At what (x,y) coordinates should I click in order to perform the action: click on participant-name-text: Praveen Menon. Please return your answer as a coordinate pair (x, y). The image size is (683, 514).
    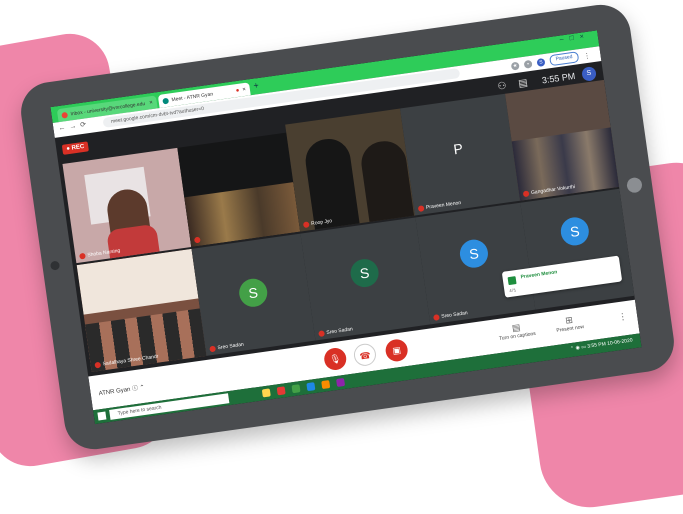
    Looking at the image, I should click on (443, 205).